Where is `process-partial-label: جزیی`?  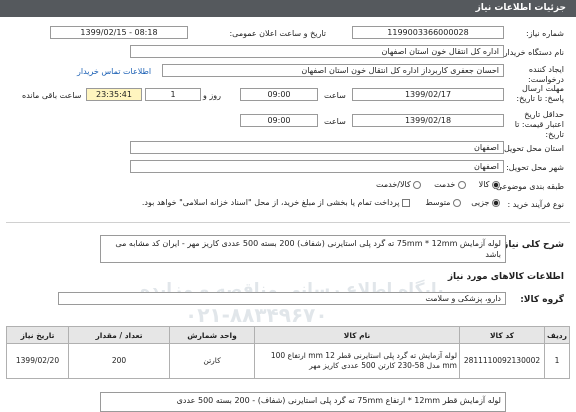
process-partial-label: جزیی is located at coordinates (480, 202).